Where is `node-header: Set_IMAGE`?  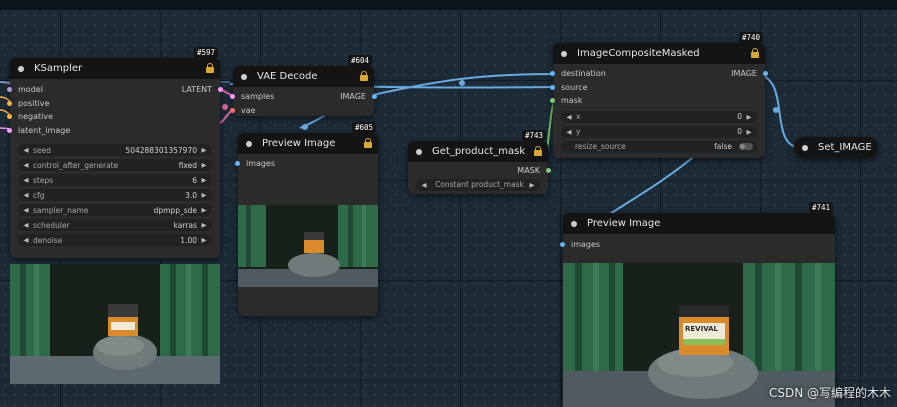 node-header: Set_IMAGE is located at coordinates (836, 147).